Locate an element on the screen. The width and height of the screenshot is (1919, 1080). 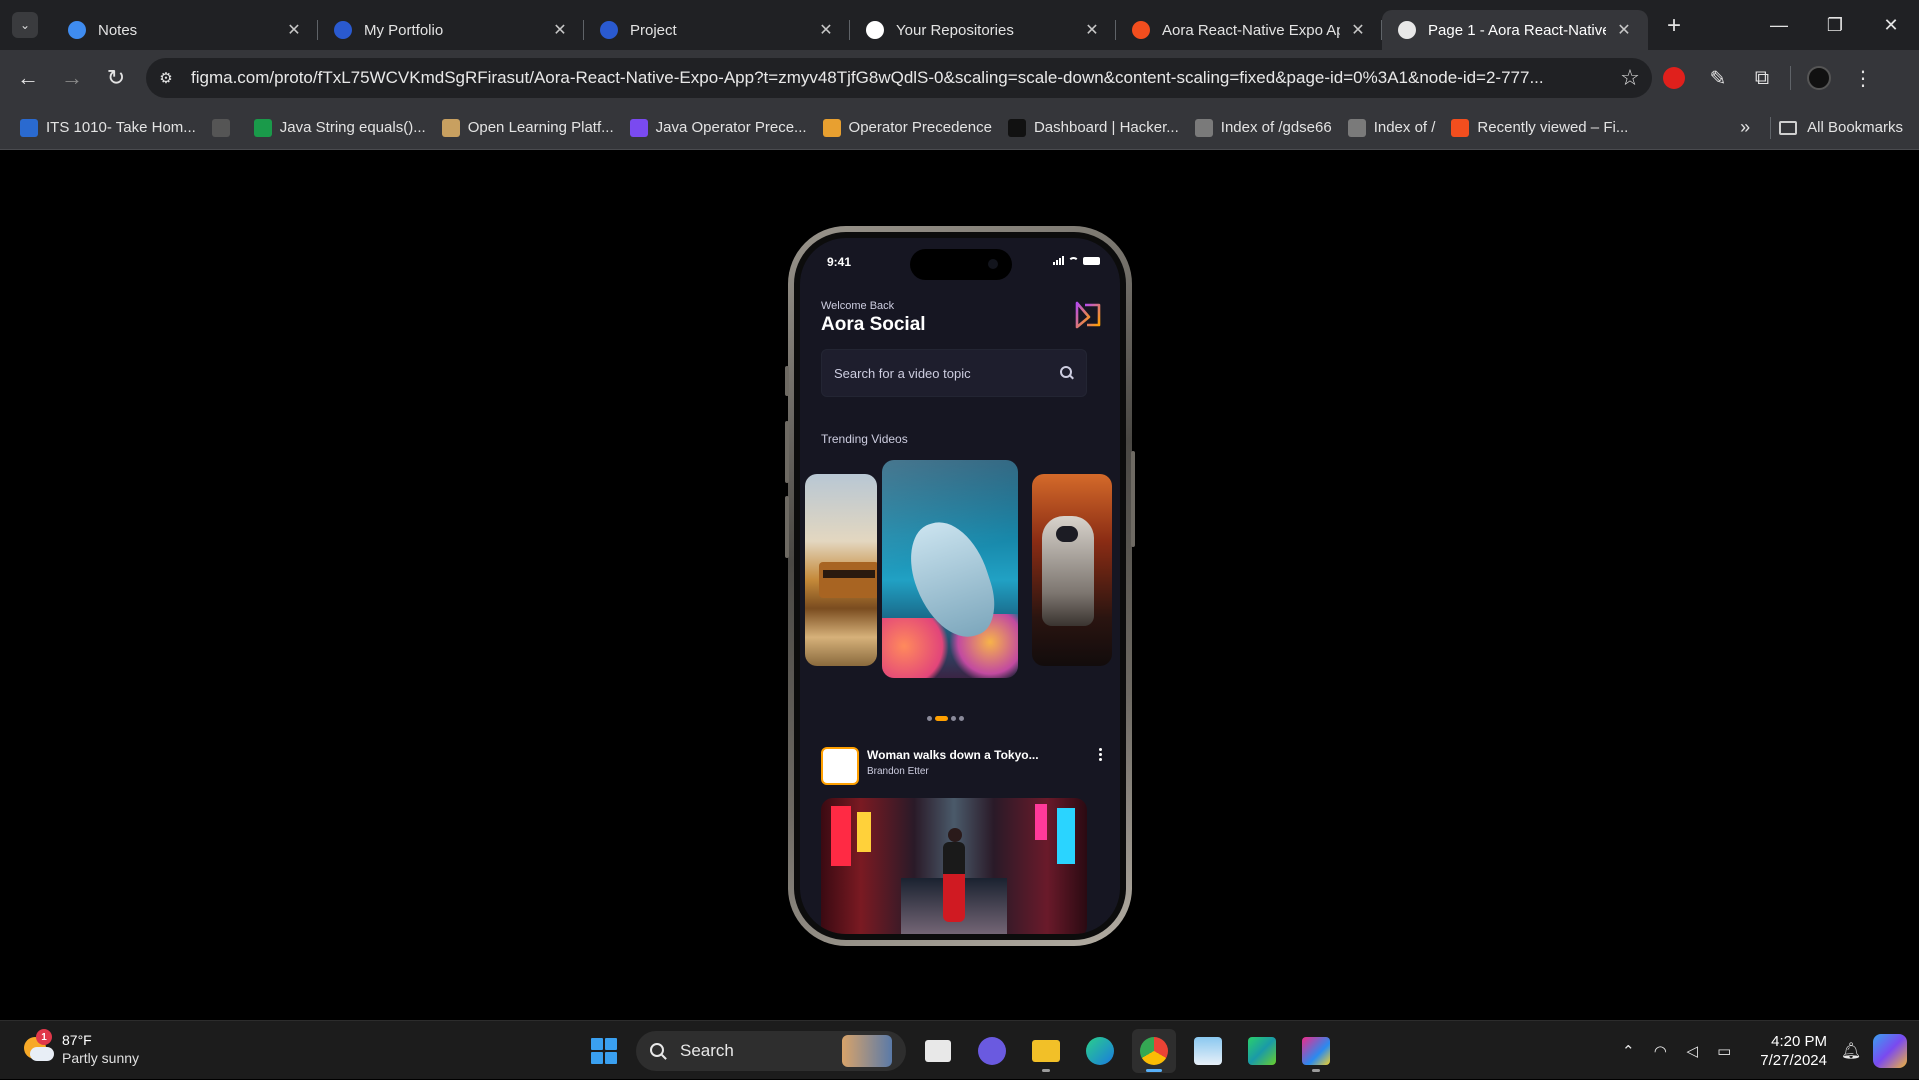
volume-button: ◁ is located at coordinates (1692, 1051).